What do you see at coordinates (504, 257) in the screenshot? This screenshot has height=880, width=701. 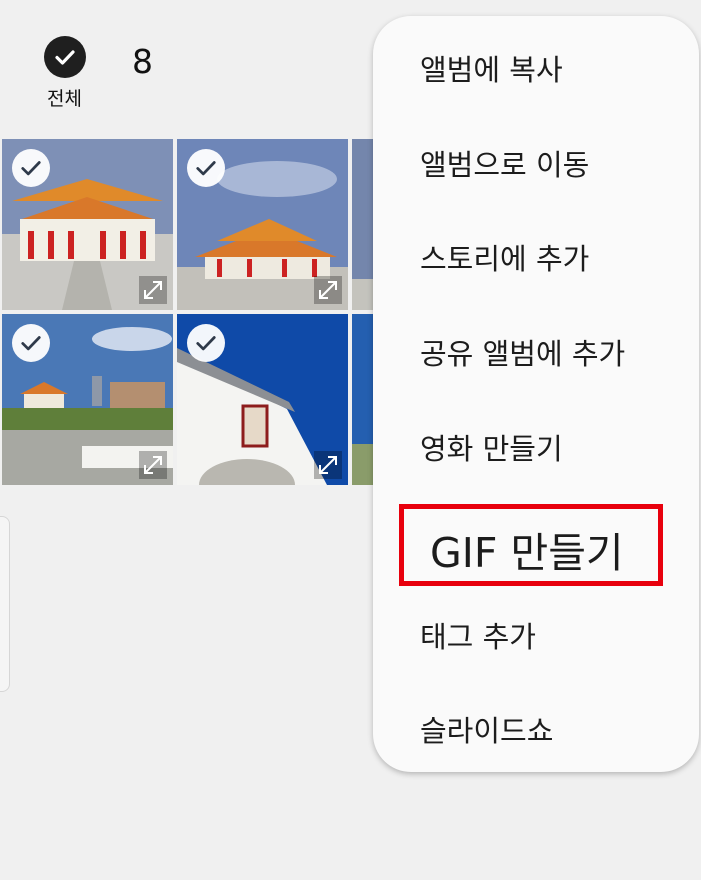 I see `menu-item-add-to-story: 스토리에 추가` at bounding box center [504, 257].